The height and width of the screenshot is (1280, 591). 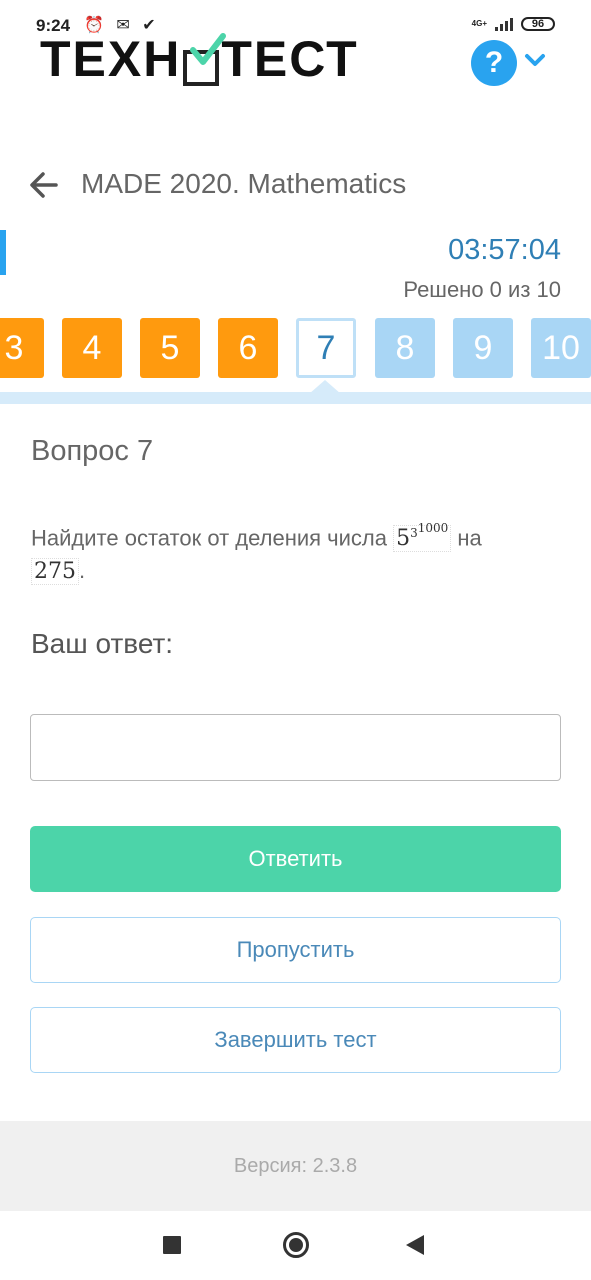 I want to click on page-title: MADE 2020. Mathematics, so click(x=244, y=183).